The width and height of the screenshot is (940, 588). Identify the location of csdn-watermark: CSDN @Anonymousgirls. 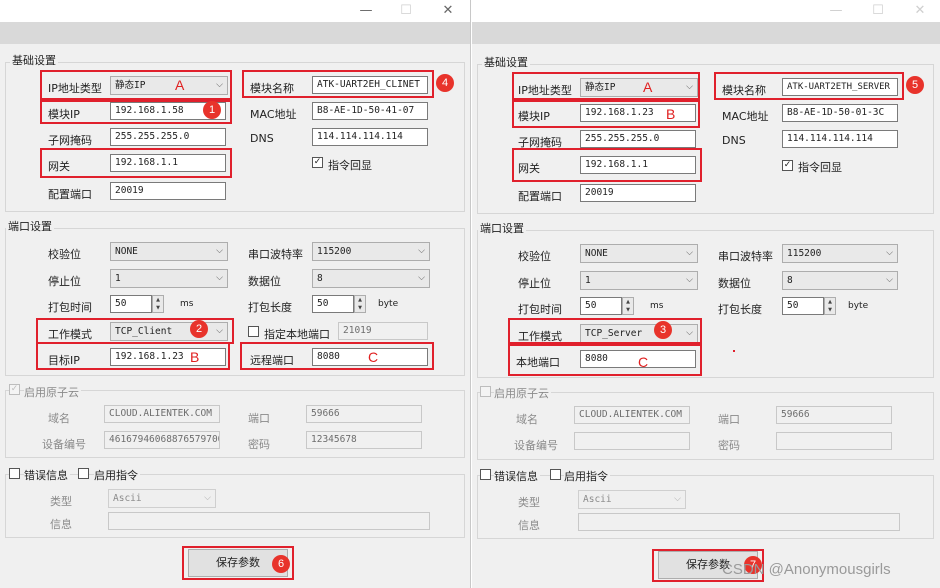
(806, 569).